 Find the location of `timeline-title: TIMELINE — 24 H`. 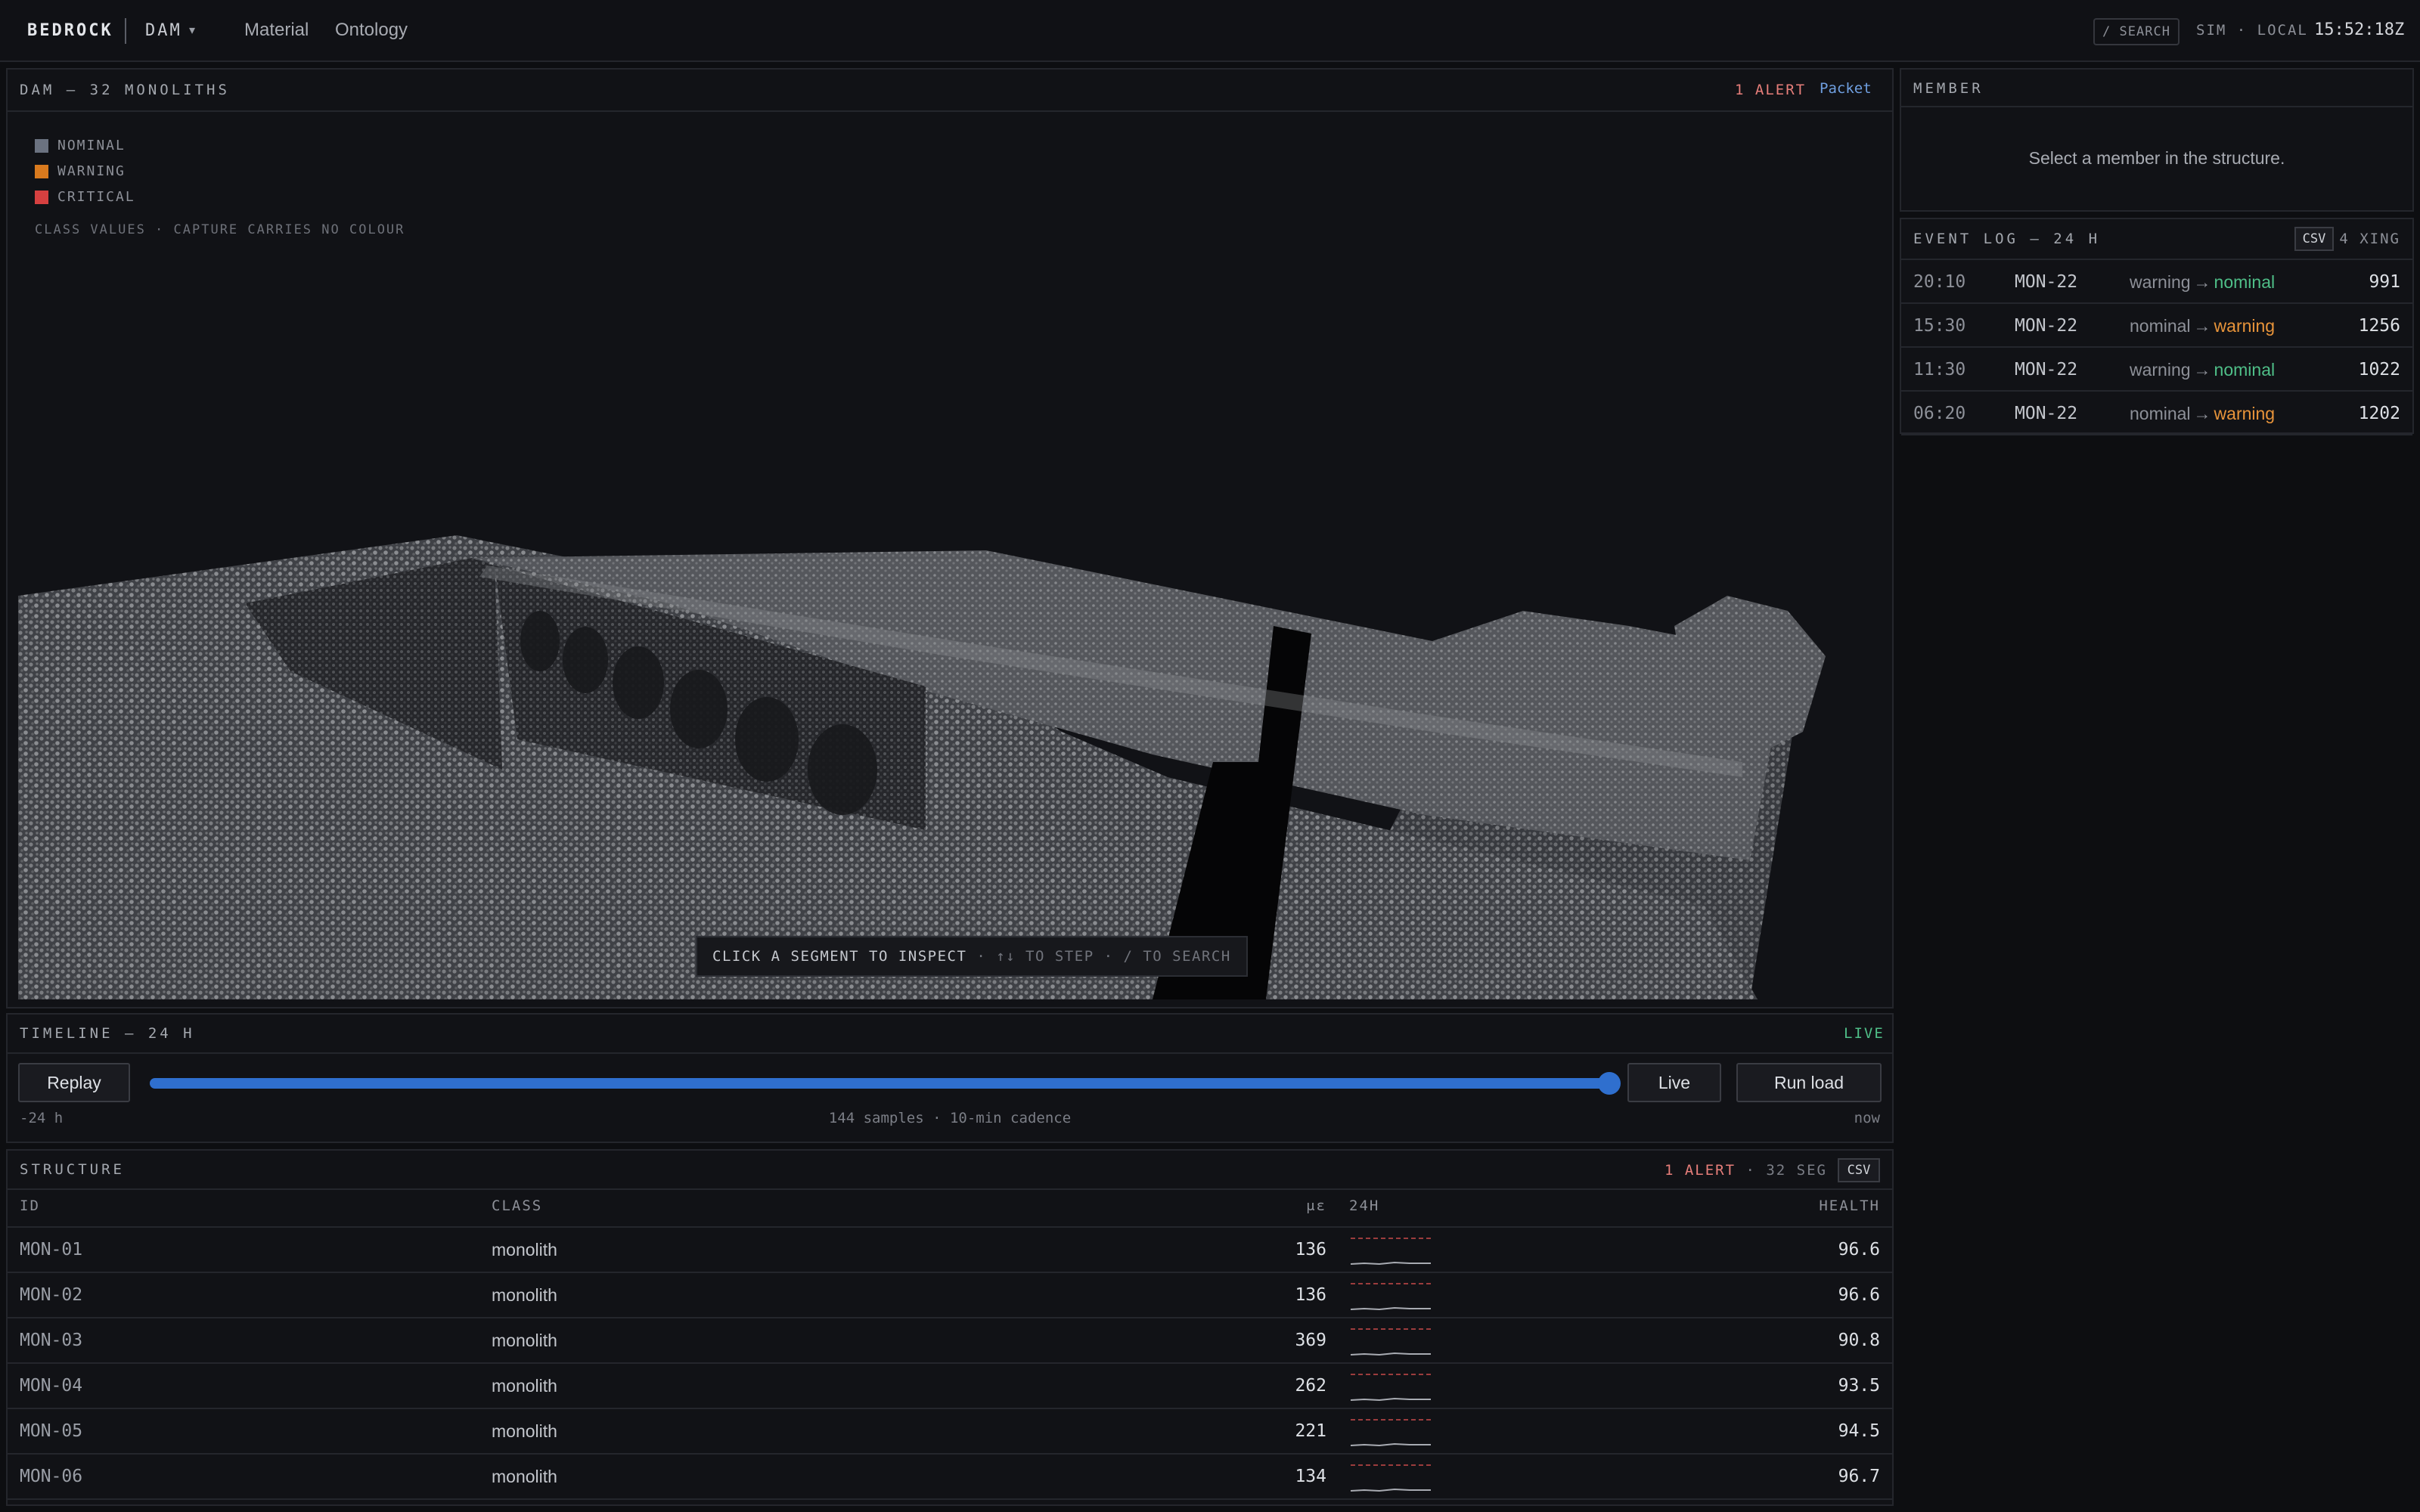

timeline-title: TIMELINE — 24 H is located at coordinates (107, 1033).